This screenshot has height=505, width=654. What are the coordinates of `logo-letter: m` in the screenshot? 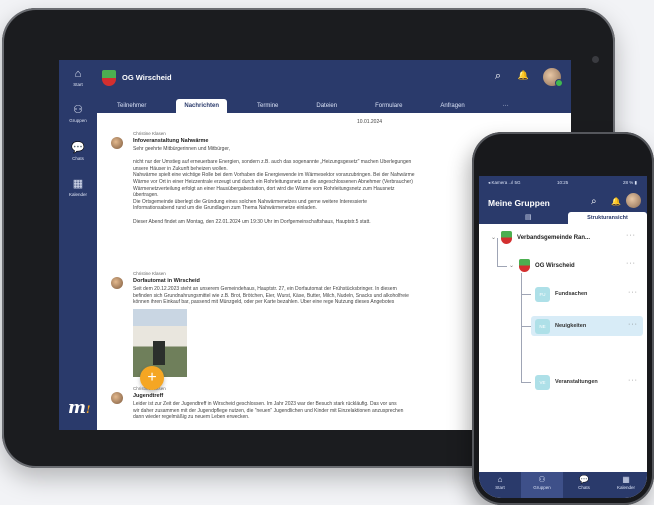 It's located at (77, 408).